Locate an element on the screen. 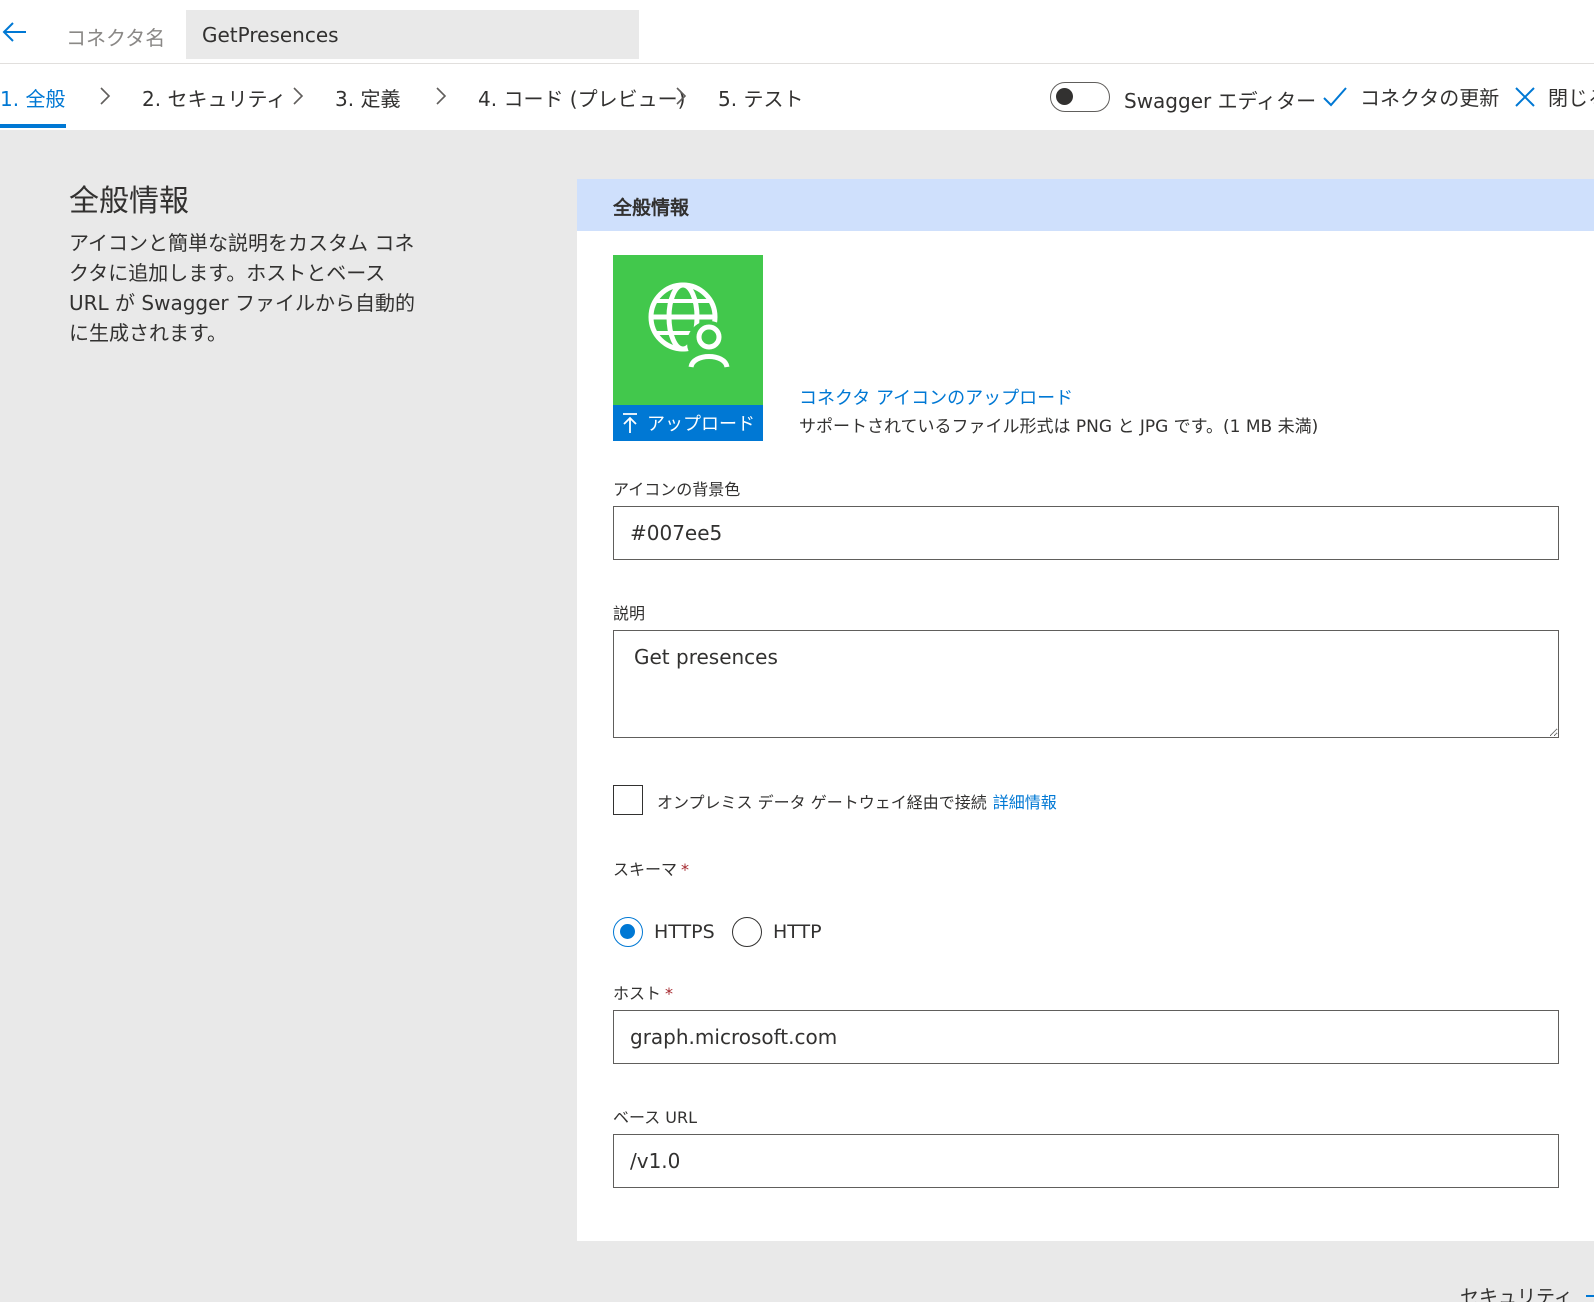 This screenshot has width=1594, height=1302. host-label: ホスト * is located at coordinates (643, 992).